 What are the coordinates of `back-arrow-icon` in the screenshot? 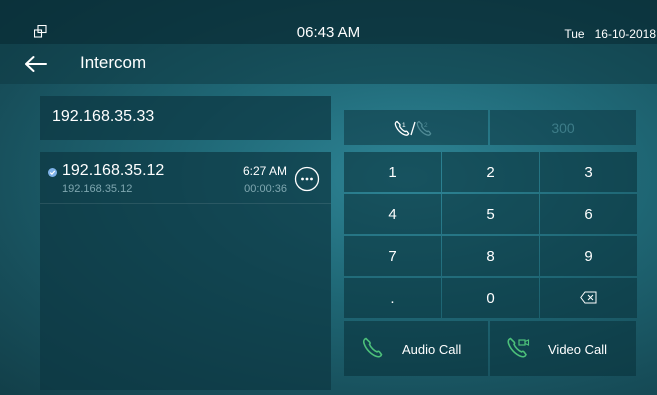 It's located at (36, 64).